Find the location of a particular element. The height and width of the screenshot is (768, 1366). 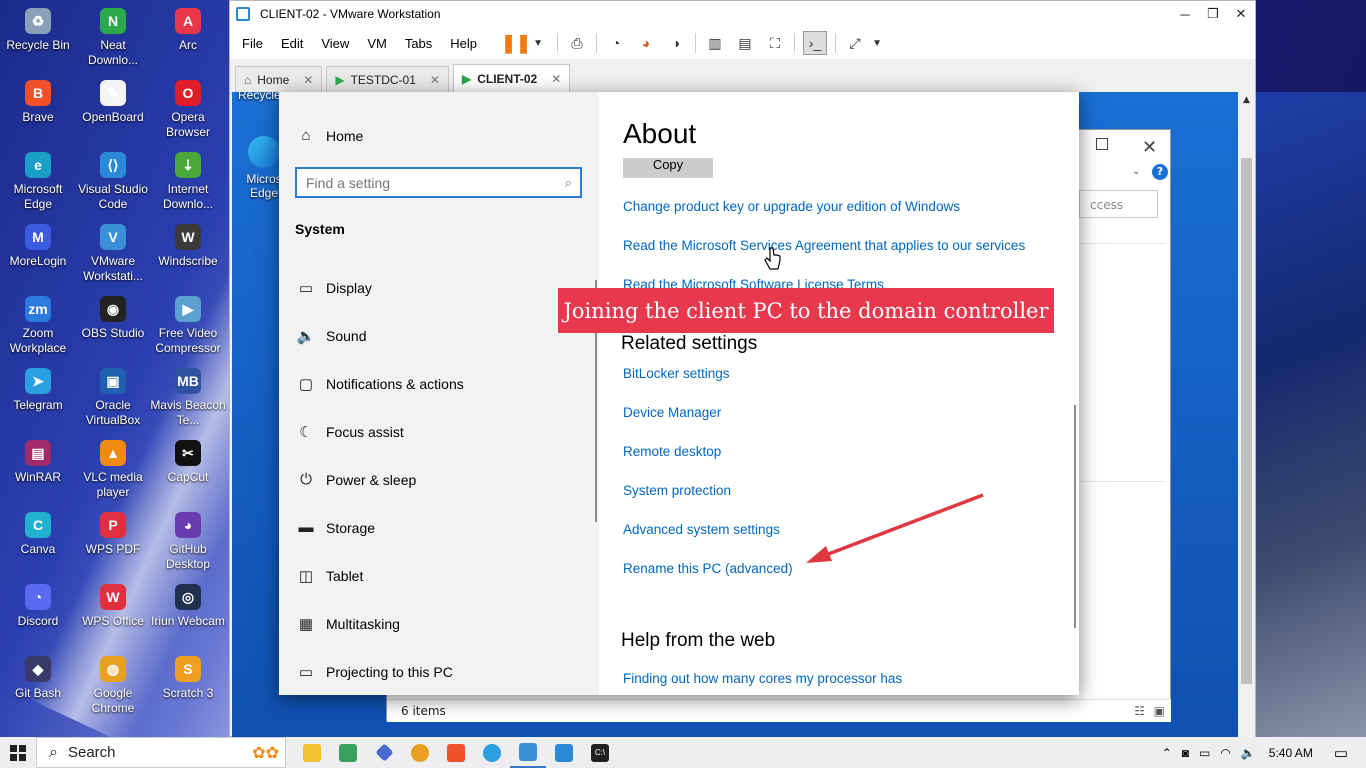

guest-icon-edge: Micros Edge is located at coordinates (264, 168).